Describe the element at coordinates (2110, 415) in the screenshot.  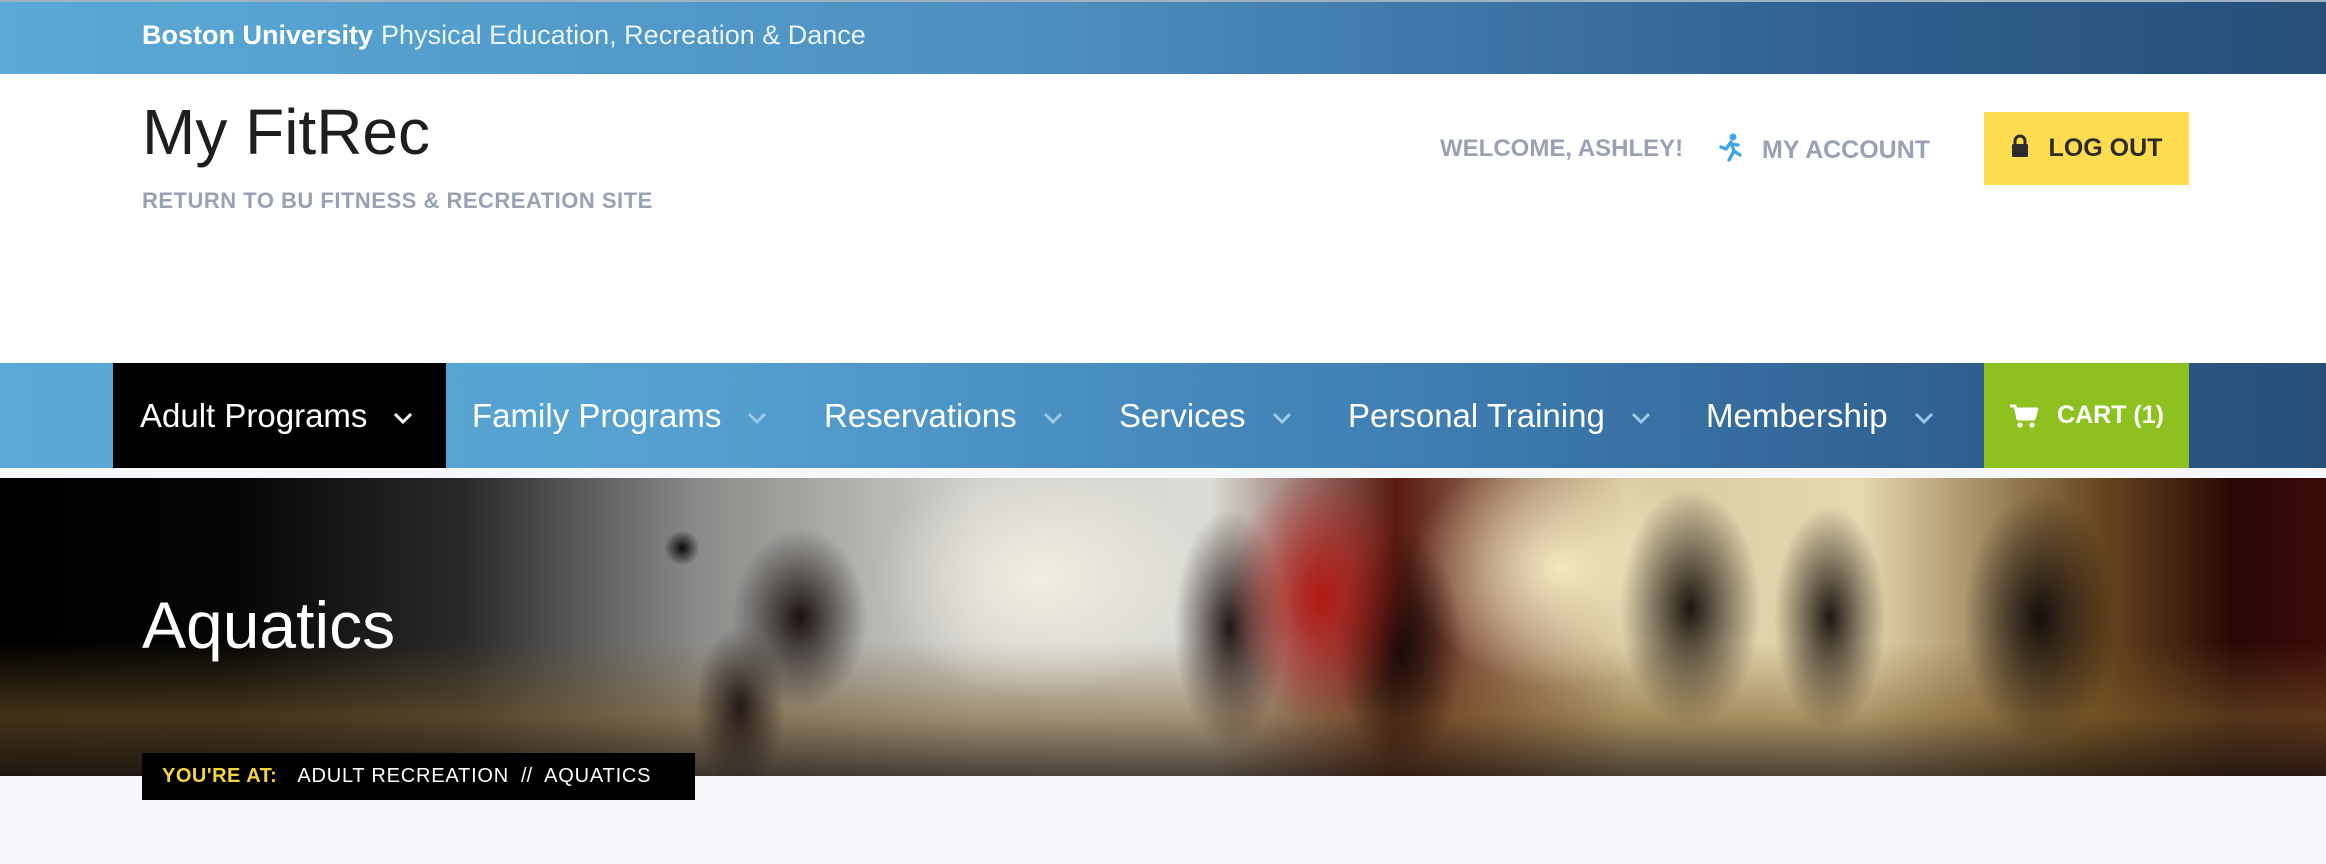
I see `cart-label: CART (1)` at that location.